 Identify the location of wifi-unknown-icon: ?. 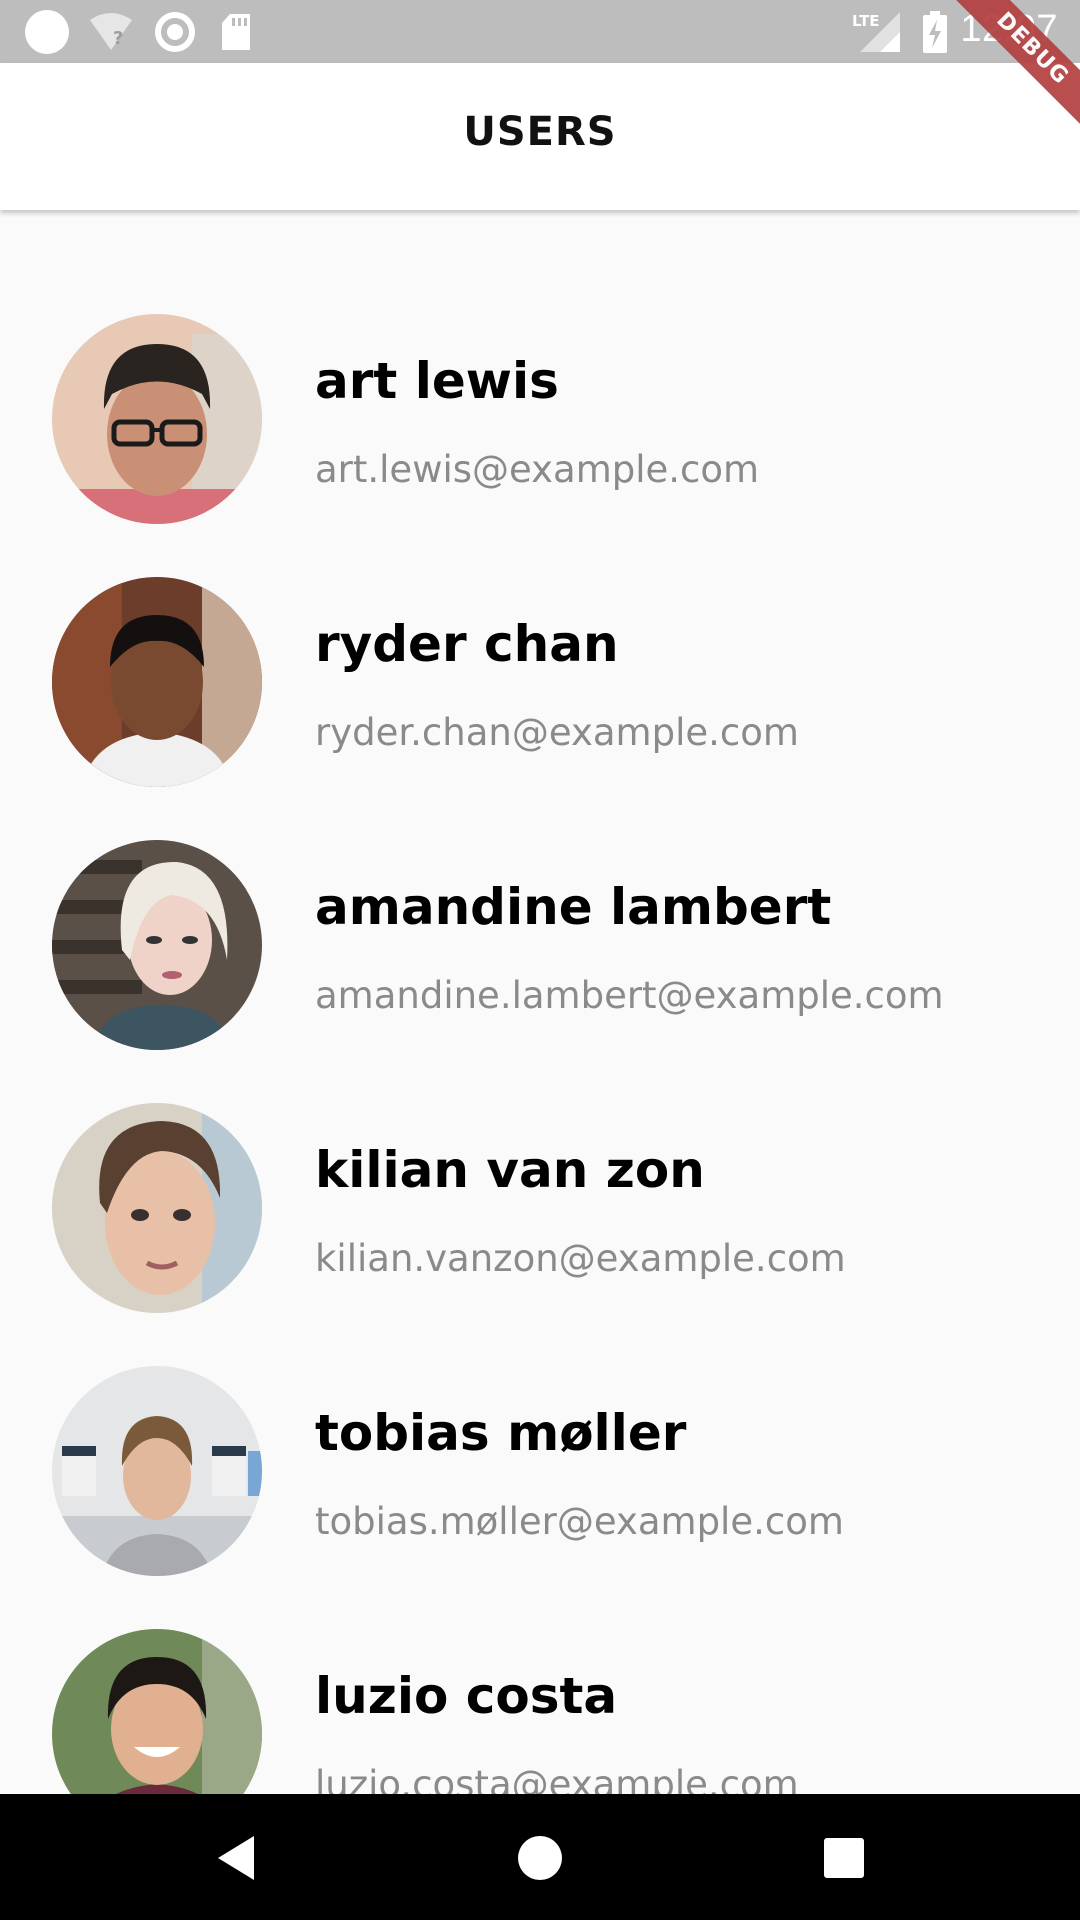
(111, 31).